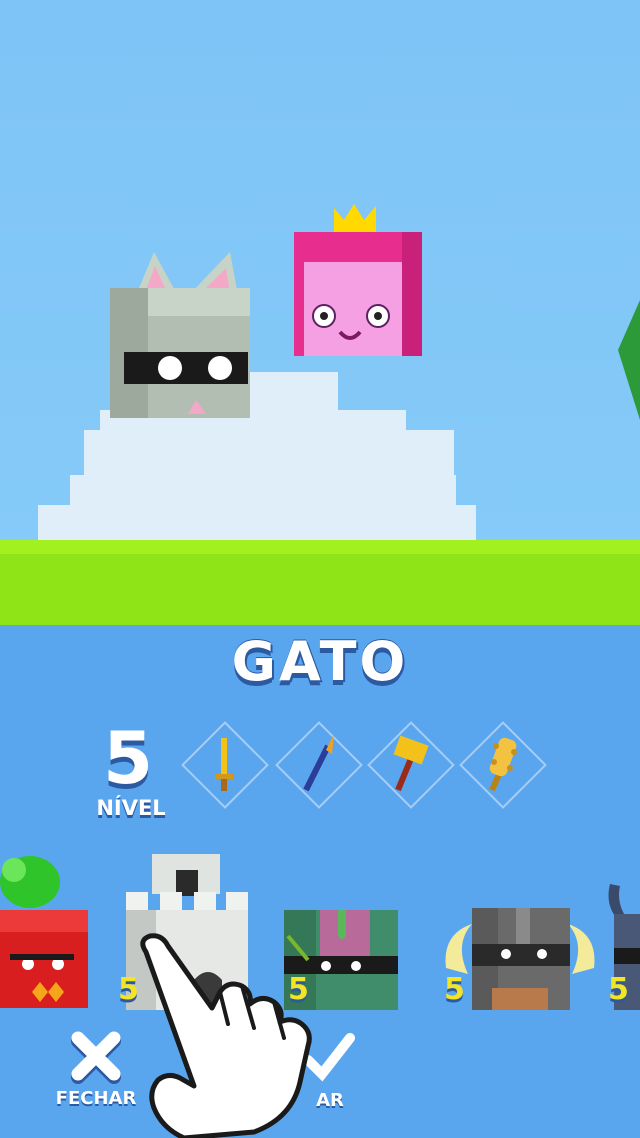  I want to click on tutorial-hand-pointer-icon, so click(226, 1035).